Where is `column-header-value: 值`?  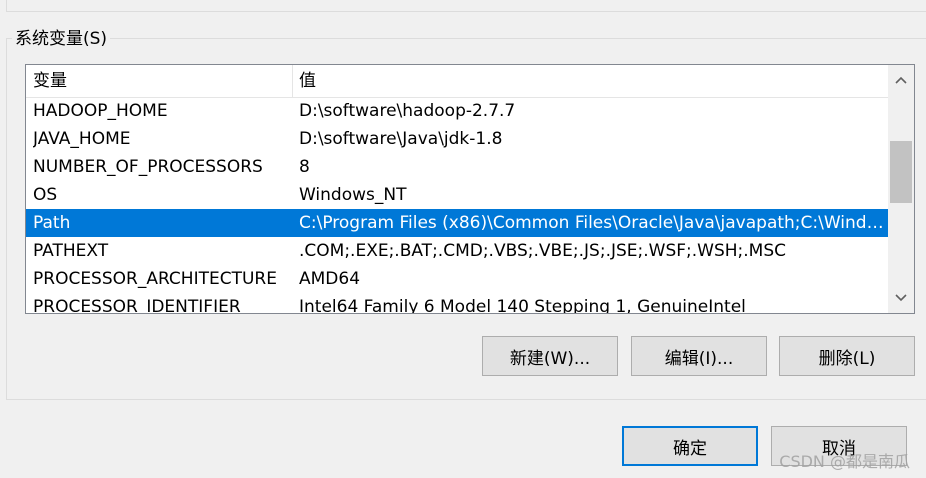
column-header-value: 值 is located at coordinates (307, 81).